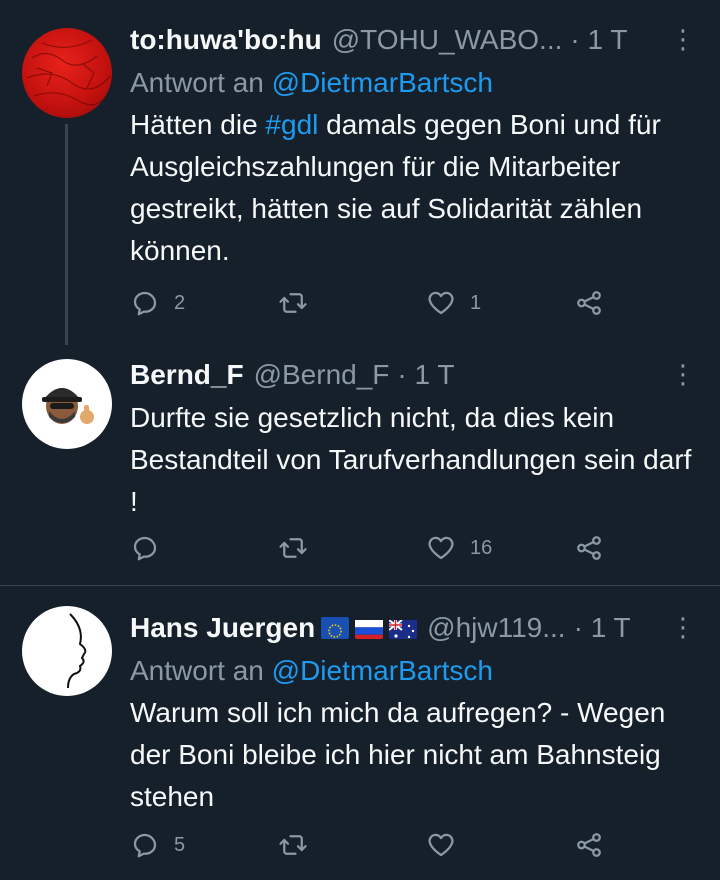 The image size is (720, 880). I want to click on like-button: 16, so click(459, 548).